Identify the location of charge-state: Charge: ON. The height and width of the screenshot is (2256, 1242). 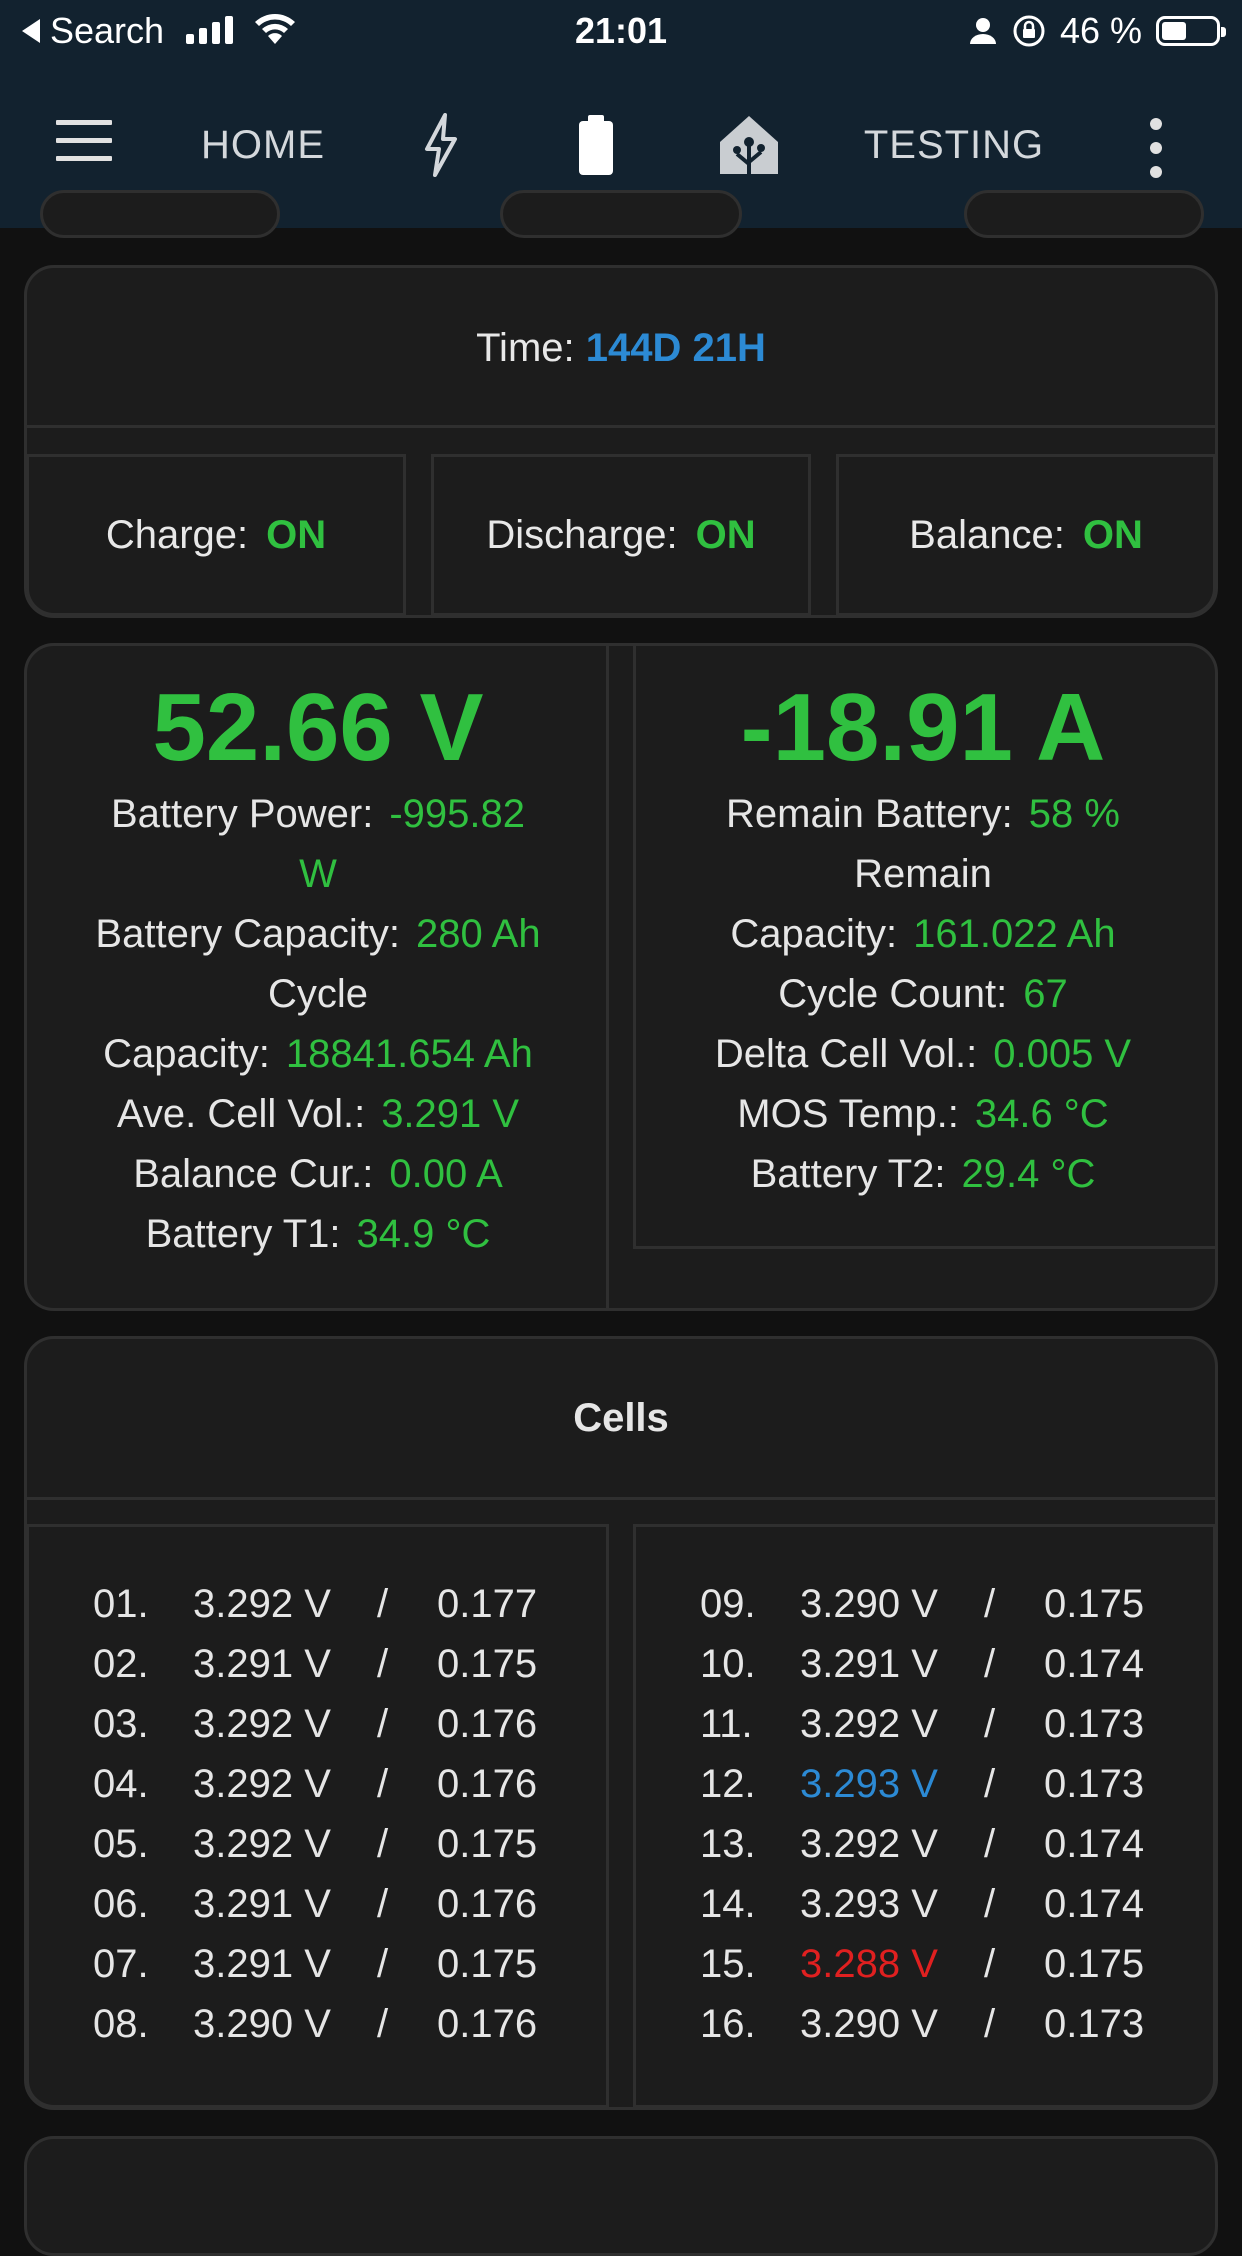
(216, 535).